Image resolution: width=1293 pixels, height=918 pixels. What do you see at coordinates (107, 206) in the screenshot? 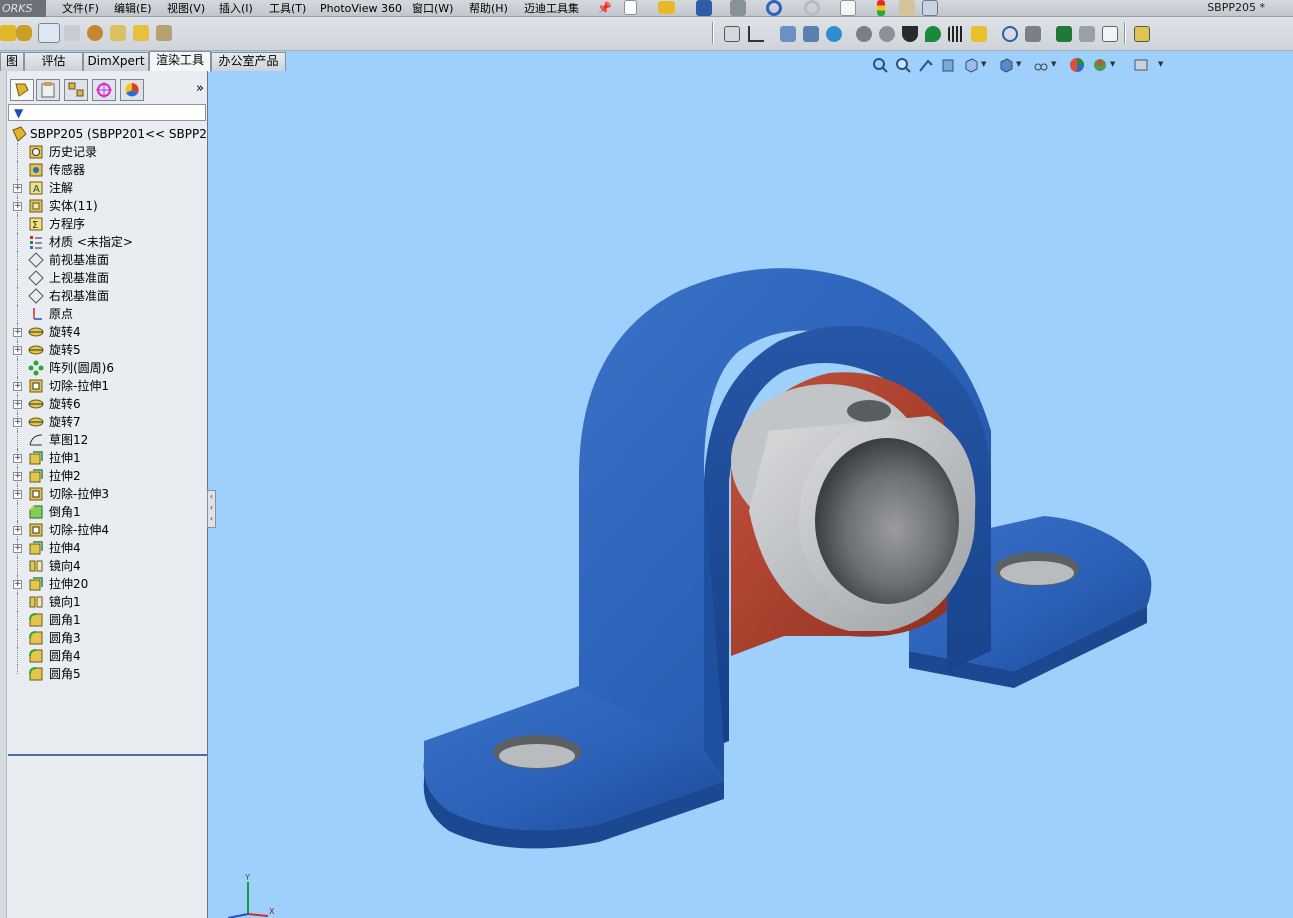
I see `tree-node: + 实体(11)` at bounding box center [107, 206].